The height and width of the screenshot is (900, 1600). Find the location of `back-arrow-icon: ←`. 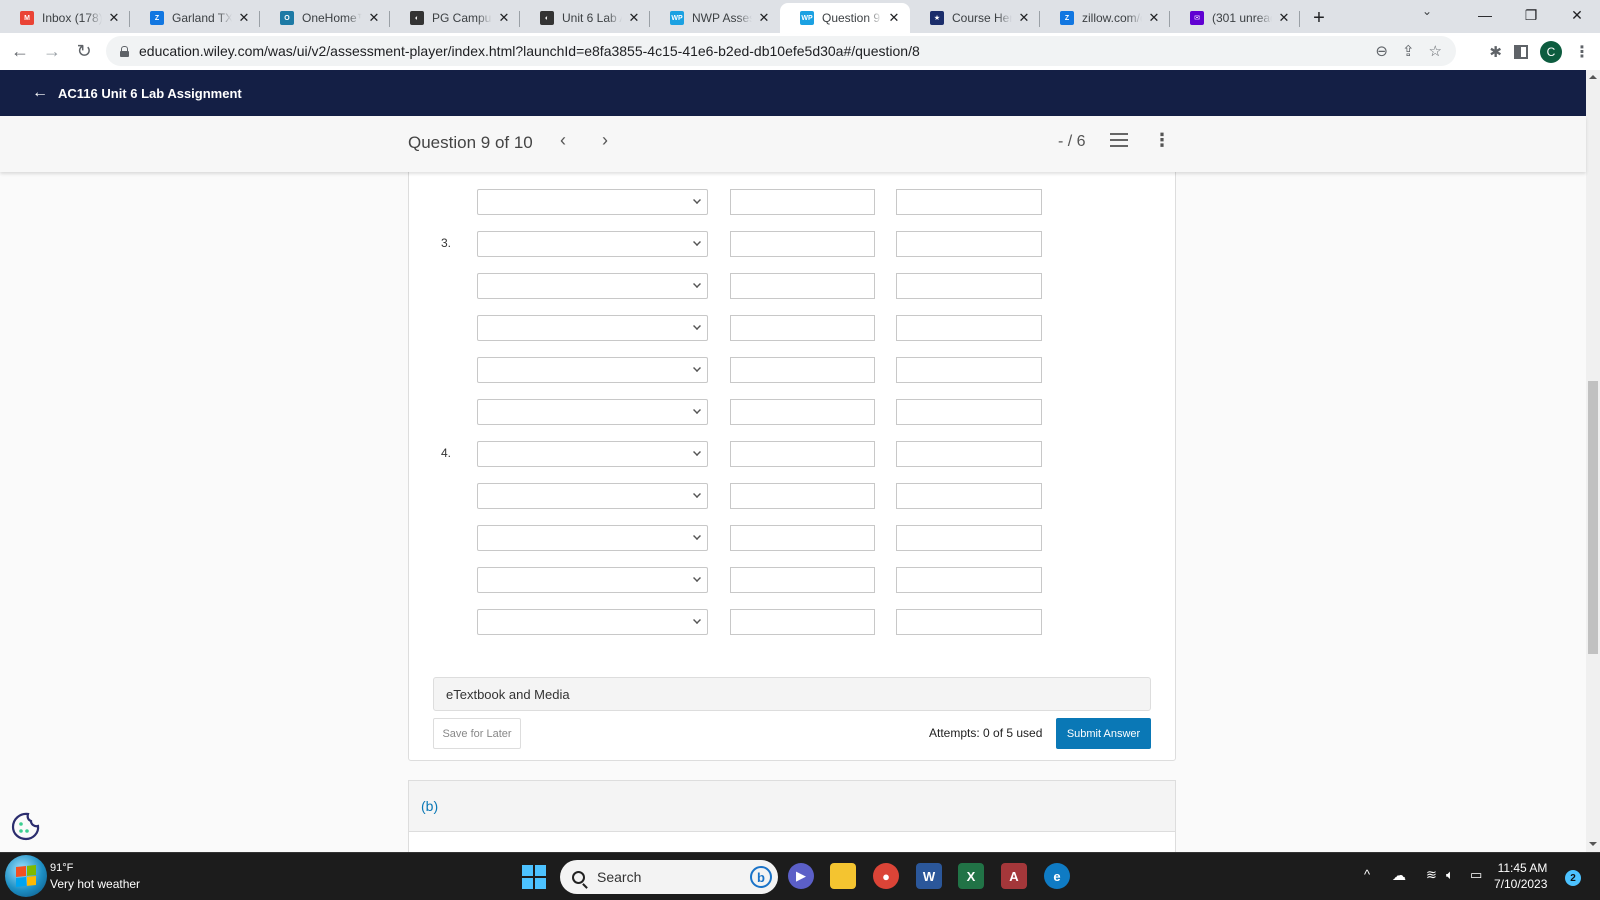

back-arrow-icon: ← is located at coordinates (40, 93).